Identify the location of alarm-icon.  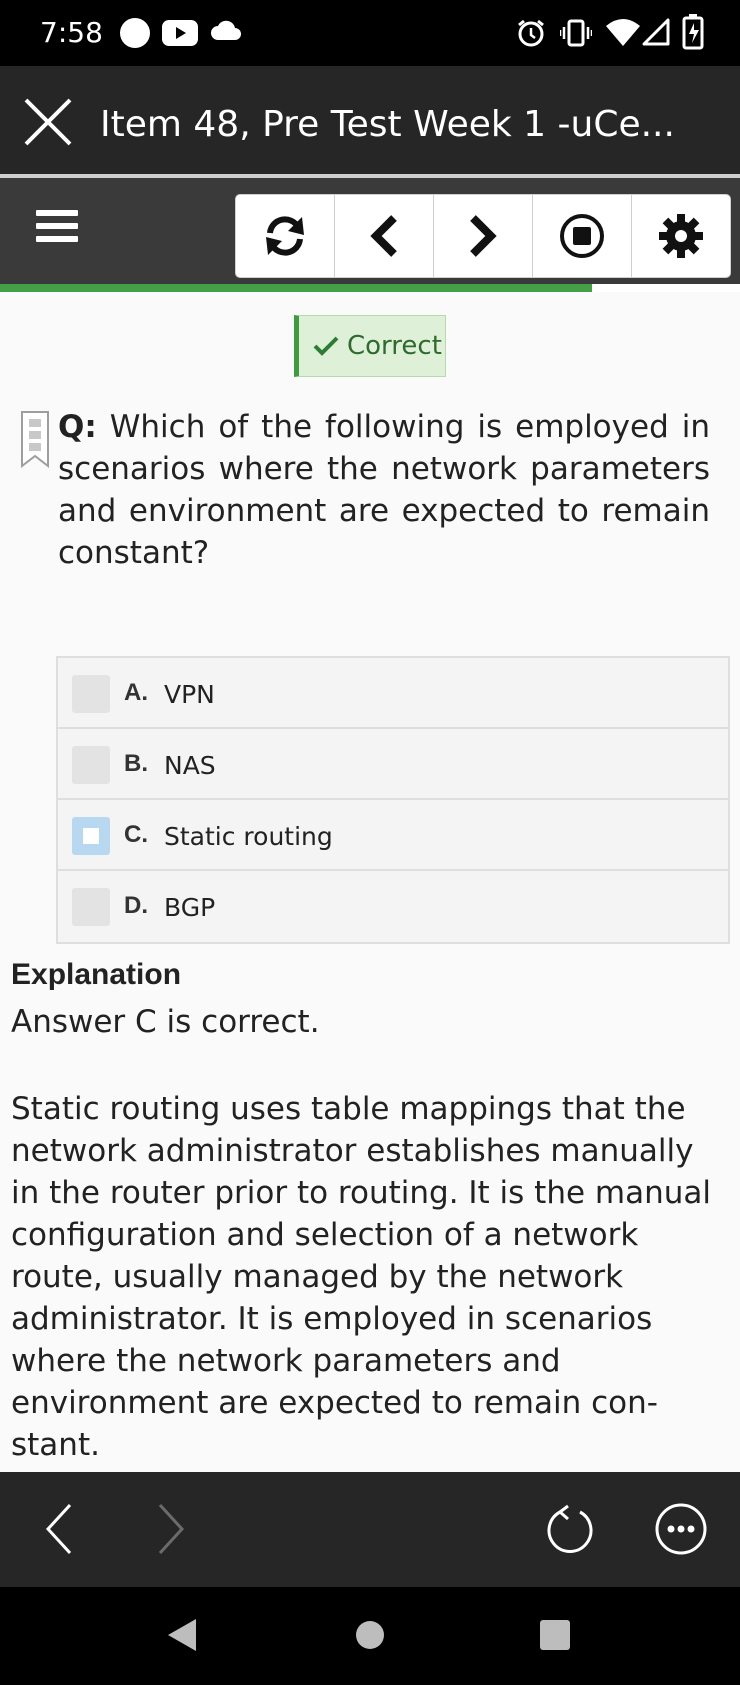
(531, 33).